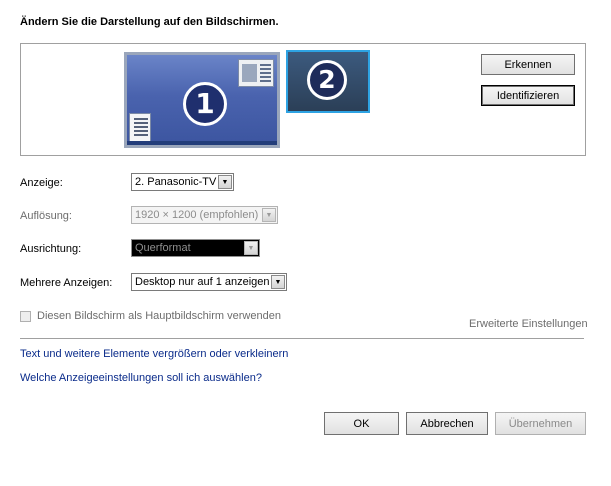  What do you see at coordinates (256, 73) in the screenshot?
I see `window-thumbnail-icon` at bounding box center [256, 73].